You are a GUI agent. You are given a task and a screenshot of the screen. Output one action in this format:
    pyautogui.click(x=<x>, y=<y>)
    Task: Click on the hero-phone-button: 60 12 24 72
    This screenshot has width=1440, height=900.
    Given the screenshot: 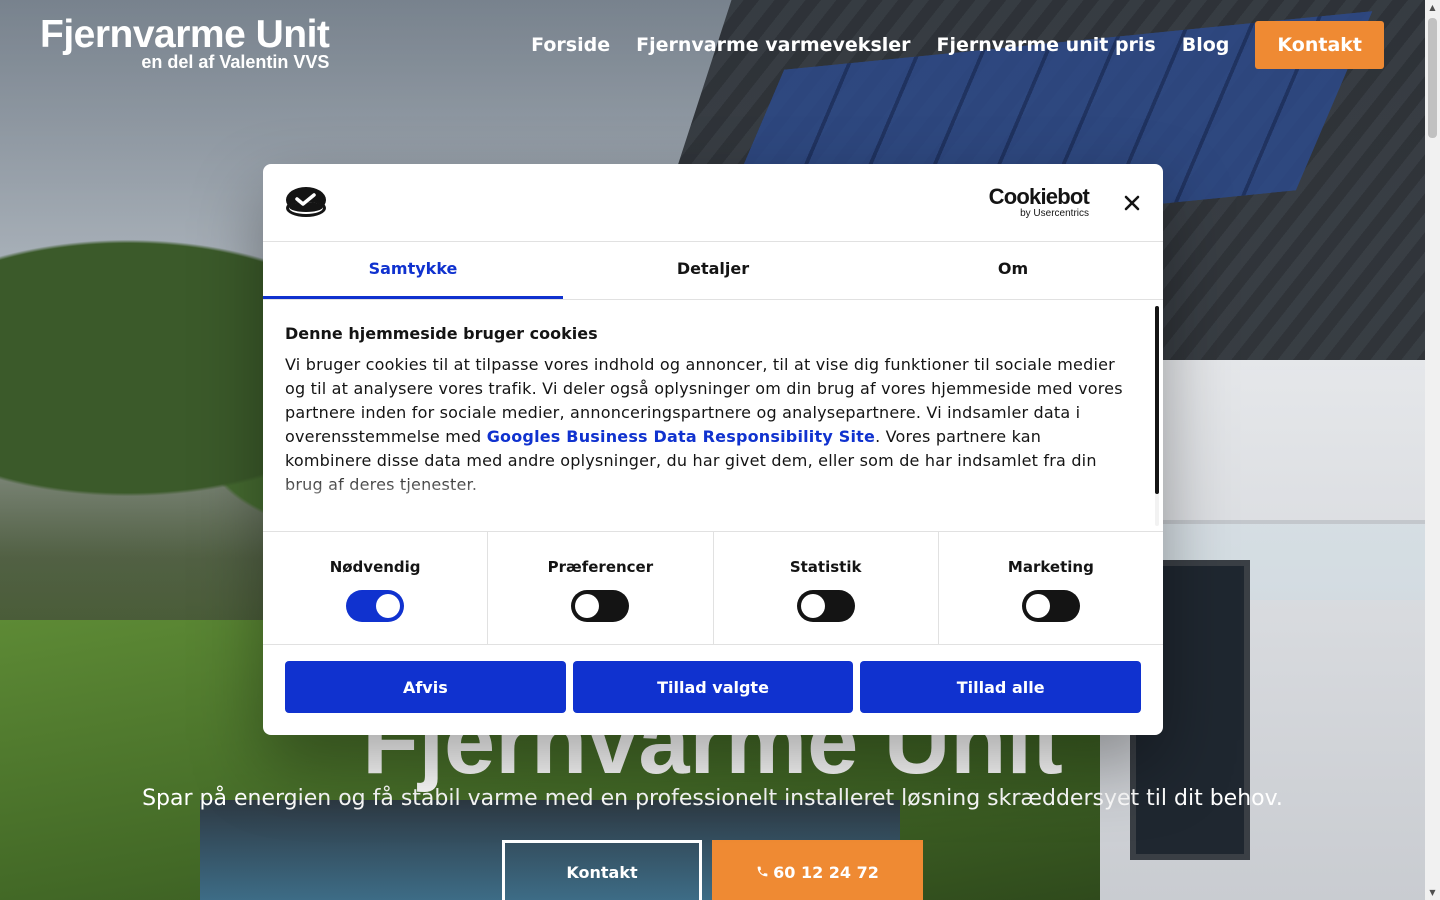 What is the action you would take?
    pyautogui.click(x=817, y=870)
    